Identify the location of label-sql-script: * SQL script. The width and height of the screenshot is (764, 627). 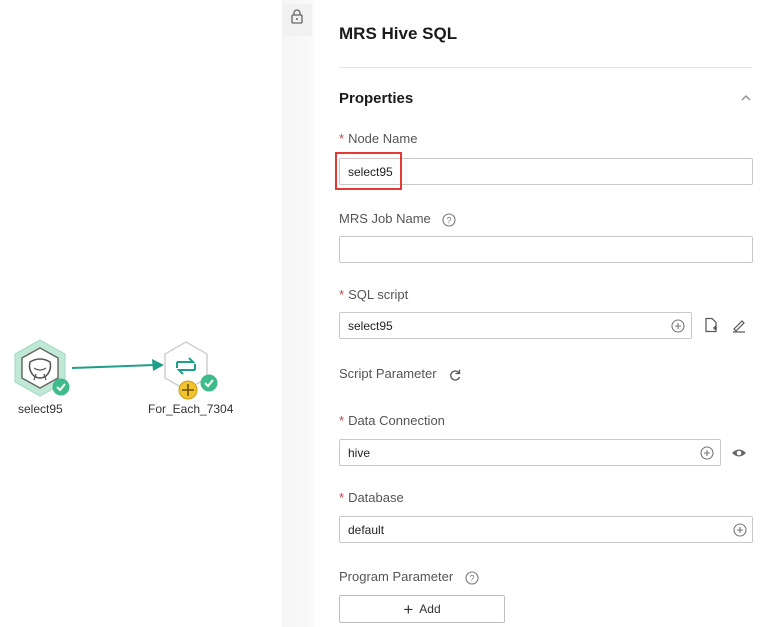
(373, 294).